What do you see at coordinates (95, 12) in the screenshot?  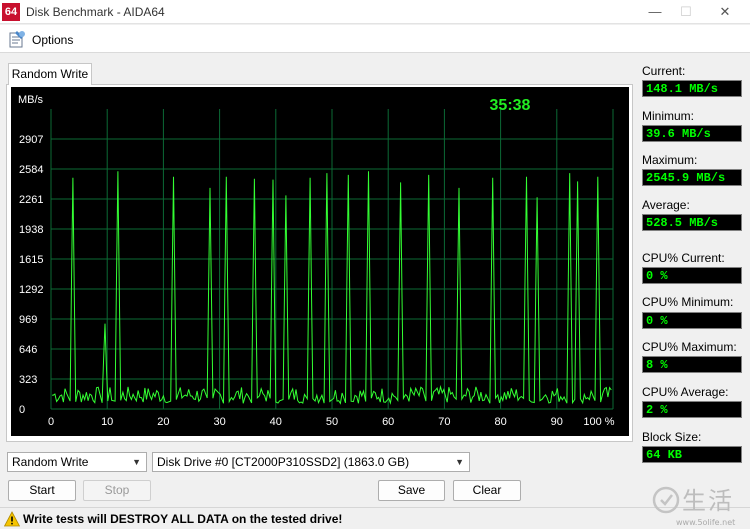 I see `window-title: Disk Benchmark - AIDA64` at bounding box center [95, 12].